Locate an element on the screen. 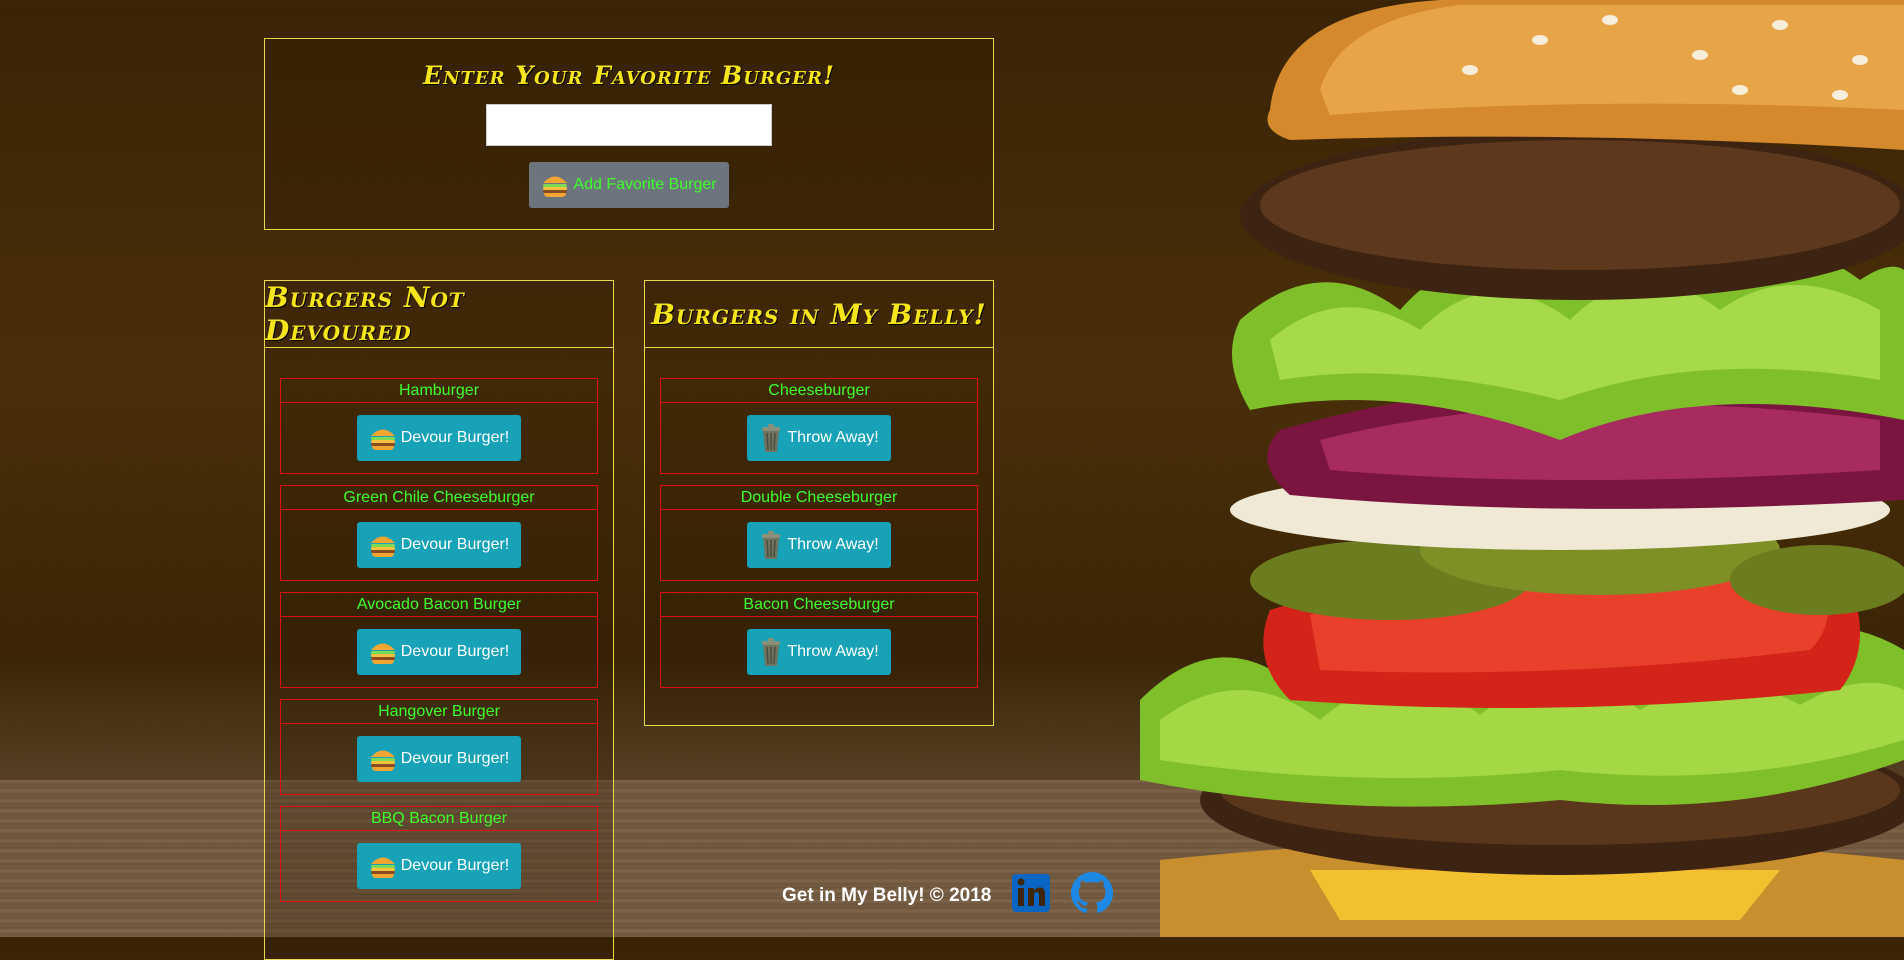 The width and height of the screenshot is (1904, 960). add-button-label: Add Favorite Burger is located at coordinates (645, 184).